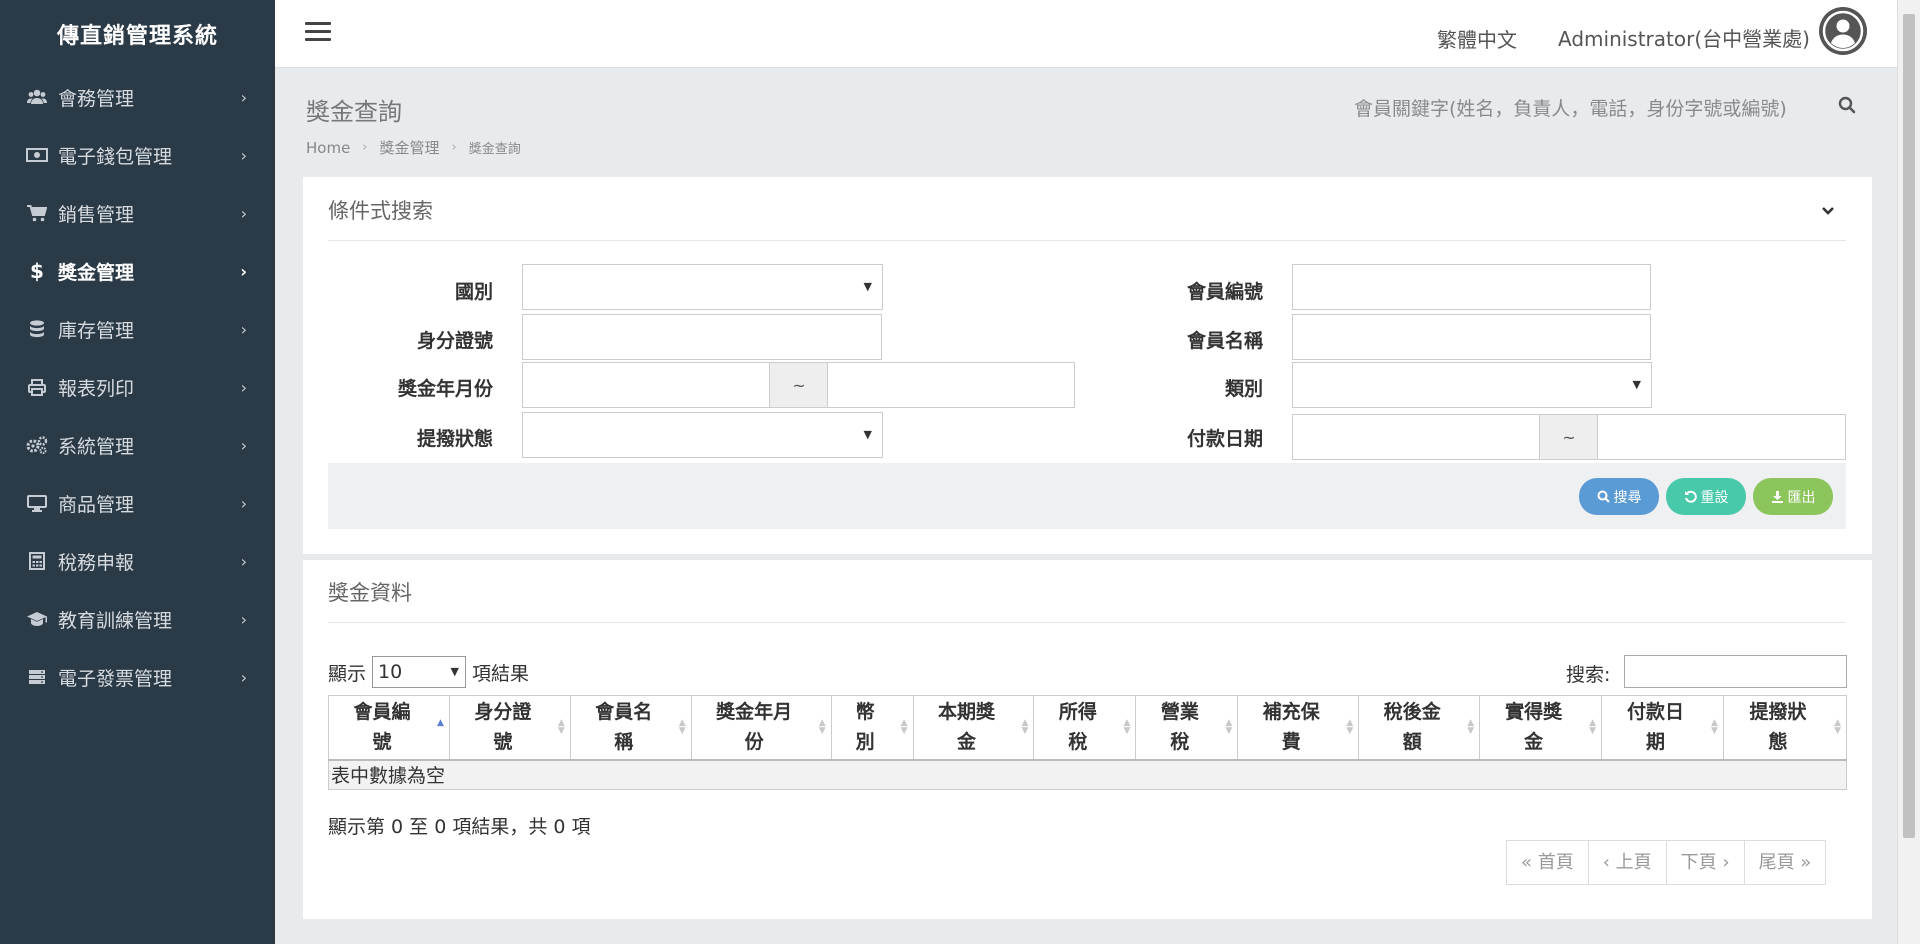 The height and width of the screenshot is (944, 1920). I want to click on pay-date-label: 付款日期, so click(1224, 439).